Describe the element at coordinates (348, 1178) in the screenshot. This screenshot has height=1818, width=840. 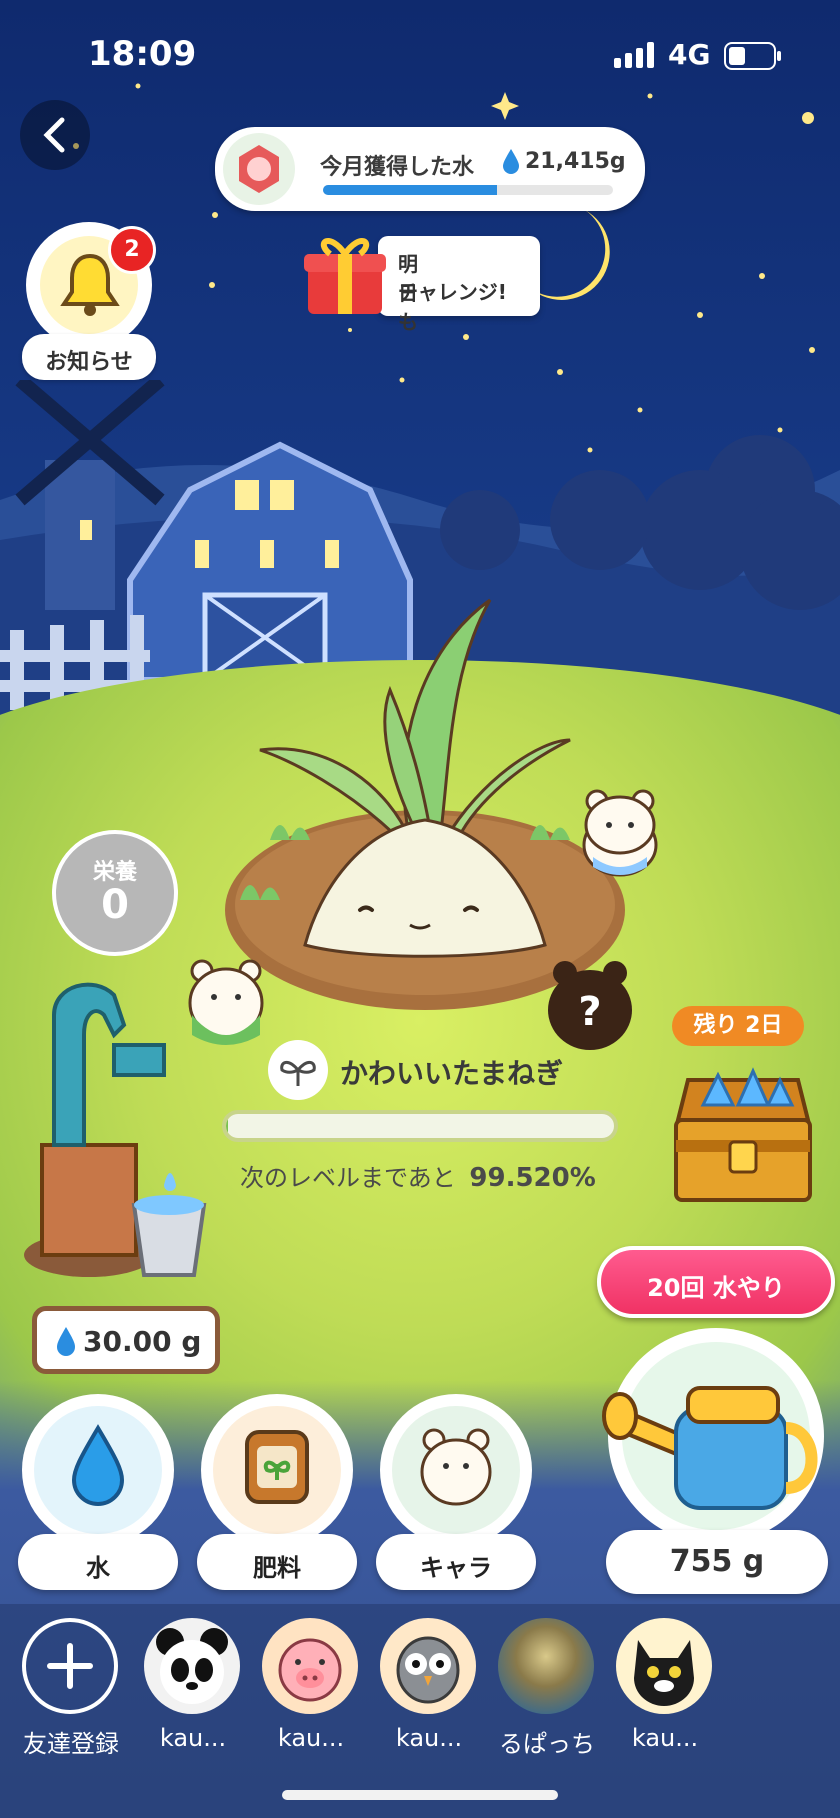
I see `next-level-label: 次のレベルまであと` at that location.